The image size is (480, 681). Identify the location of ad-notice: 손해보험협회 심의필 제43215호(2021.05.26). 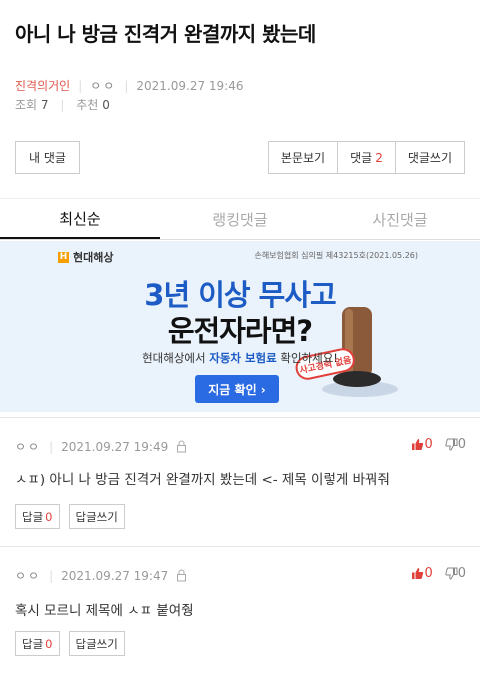
(336, 255).